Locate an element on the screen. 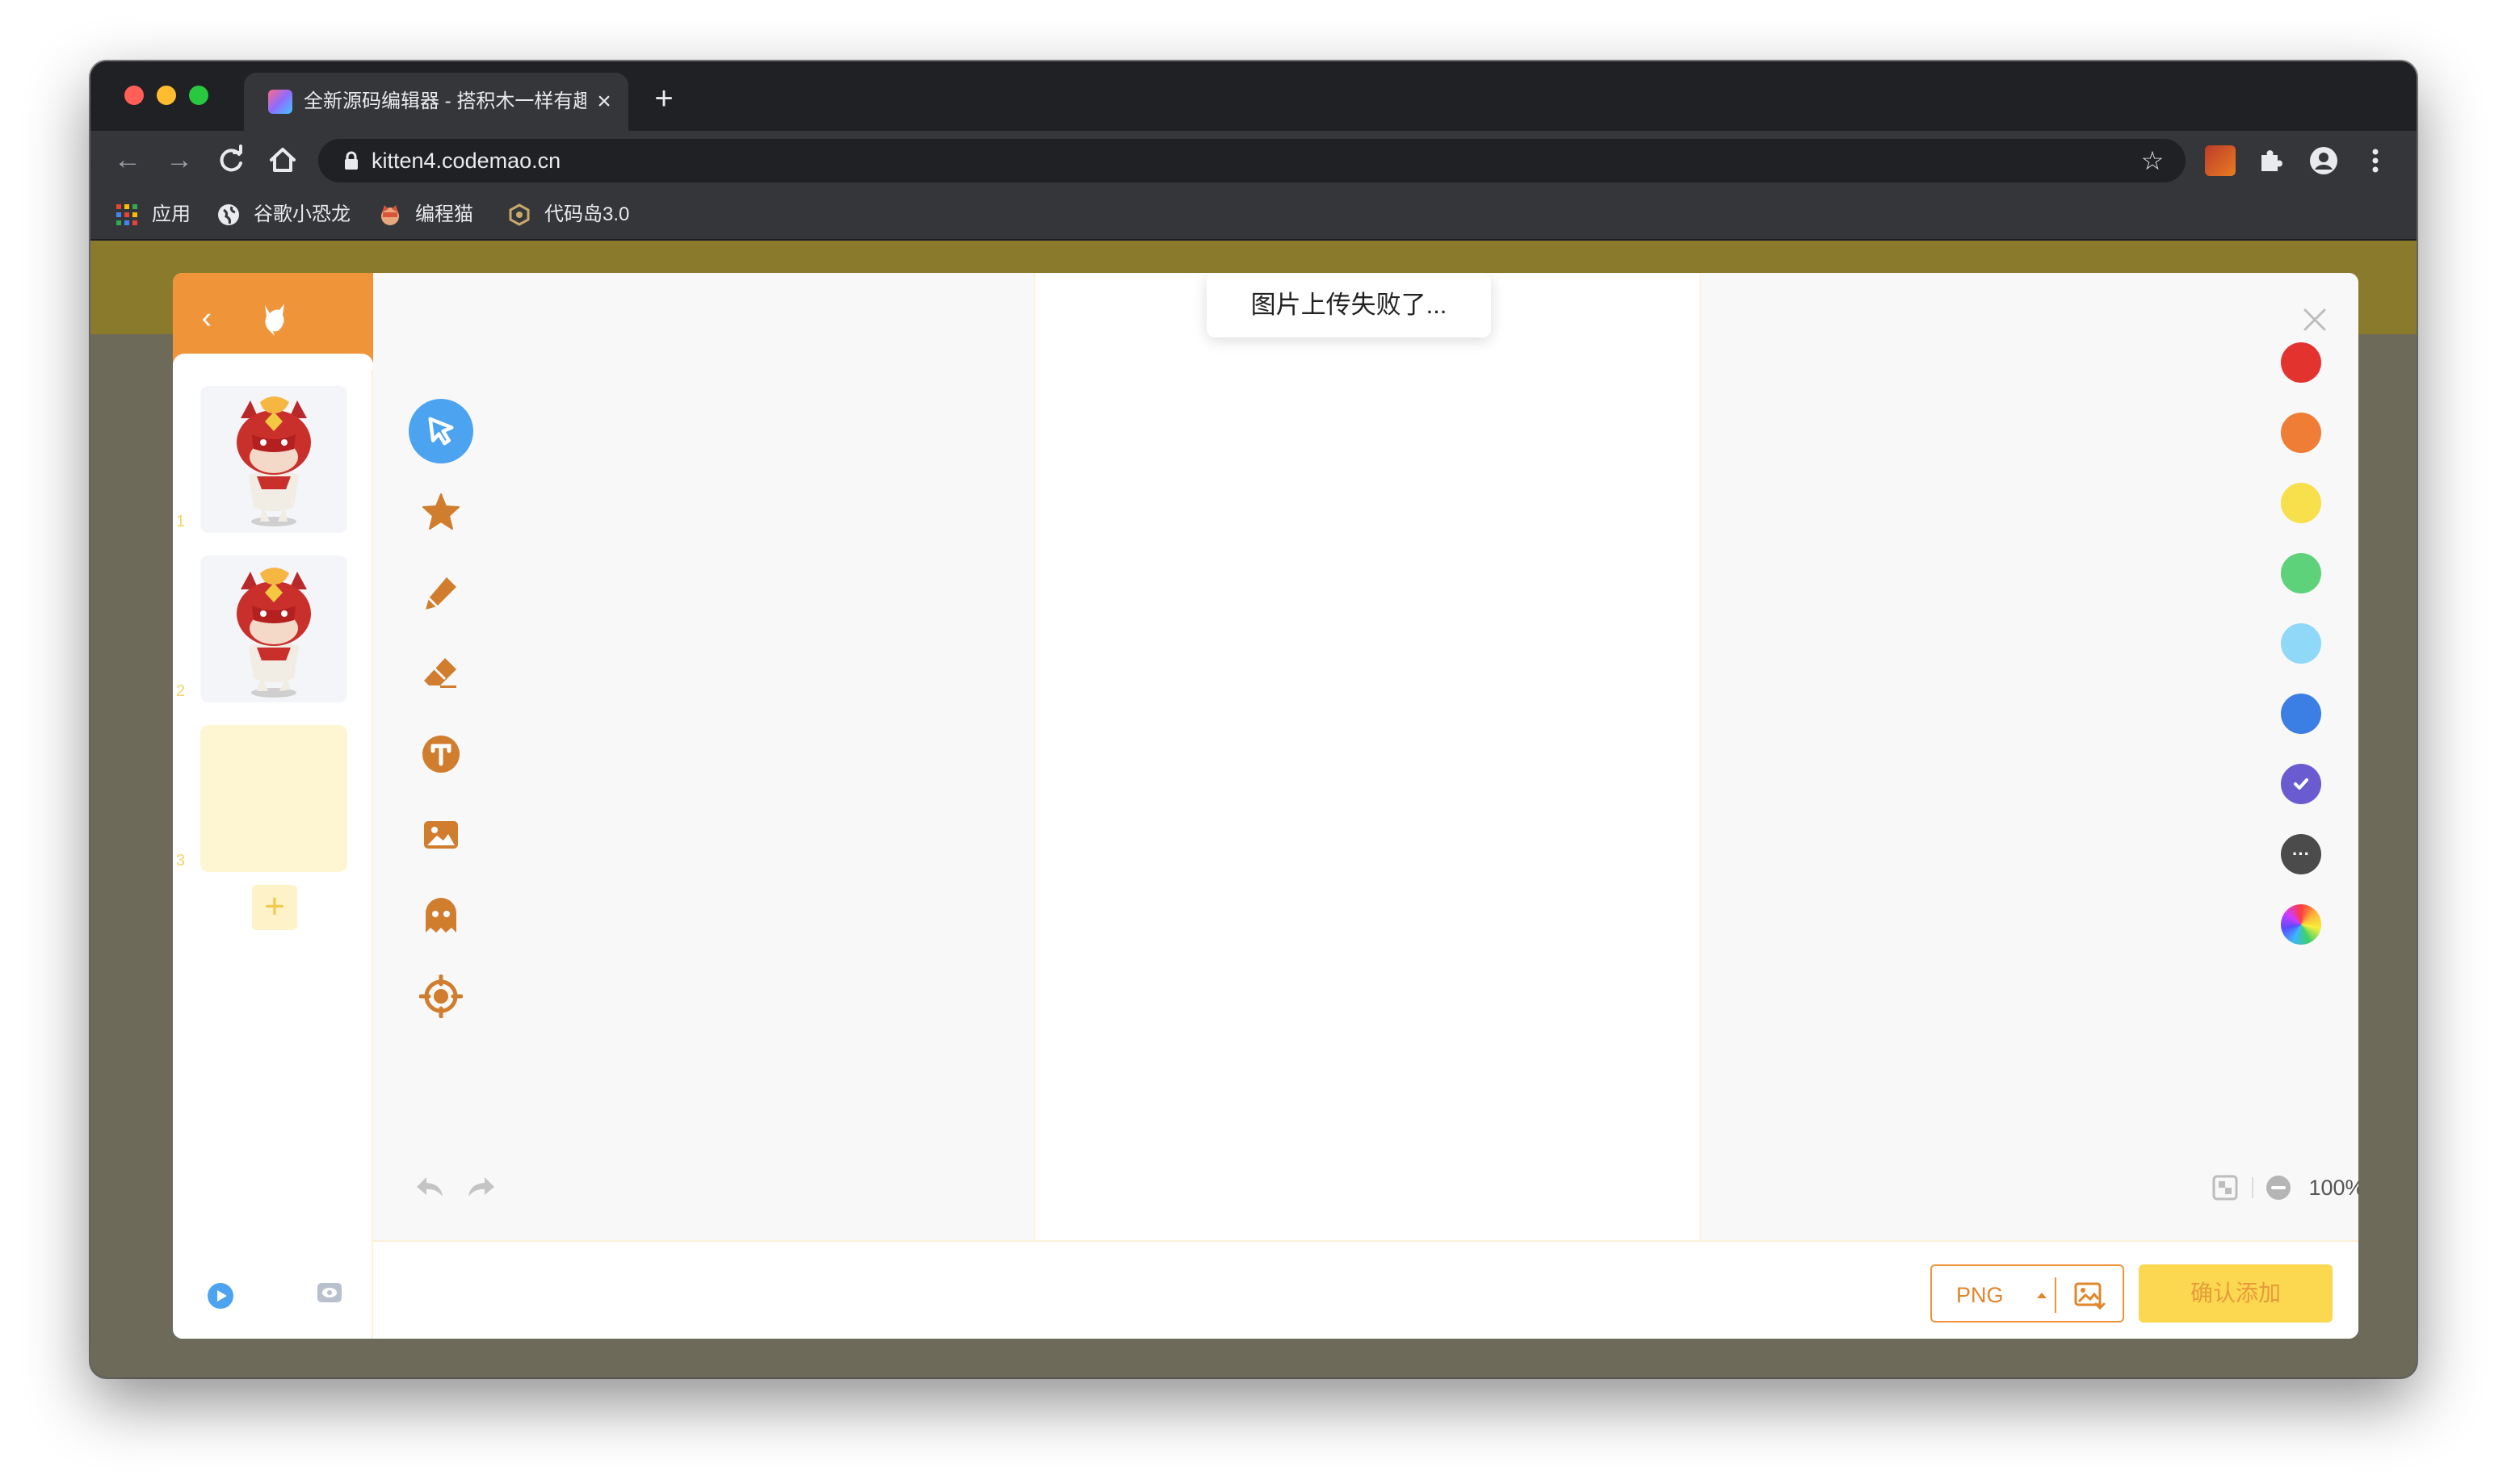 The width and height of the screenshot is (2507, 1484). image-icon is located at coordinates (441, 835).